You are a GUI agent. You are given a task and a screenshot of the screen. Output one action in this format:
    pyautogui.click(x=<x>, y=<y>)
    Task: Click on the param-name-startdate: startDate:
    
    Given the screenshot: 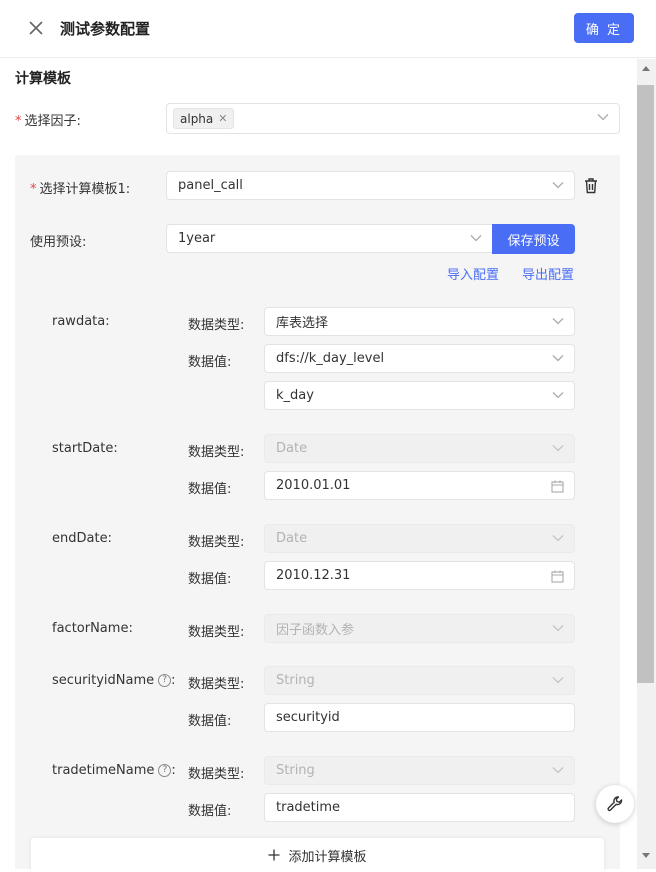 What is the action you would take?
    pyautogui.click(x=85, y=448)
    